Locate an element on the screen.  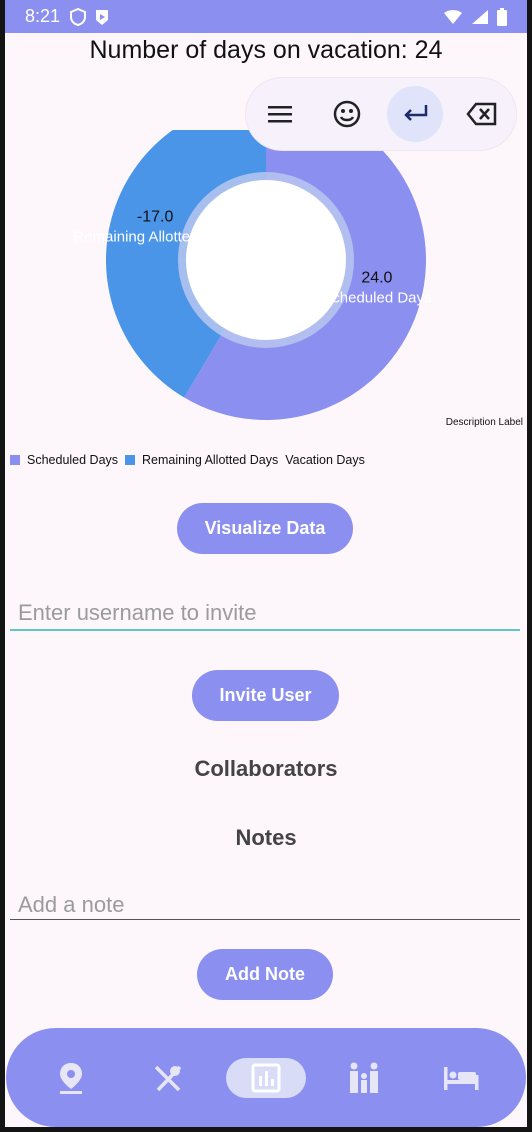
backspace-button is located at coordinates (482, 114).